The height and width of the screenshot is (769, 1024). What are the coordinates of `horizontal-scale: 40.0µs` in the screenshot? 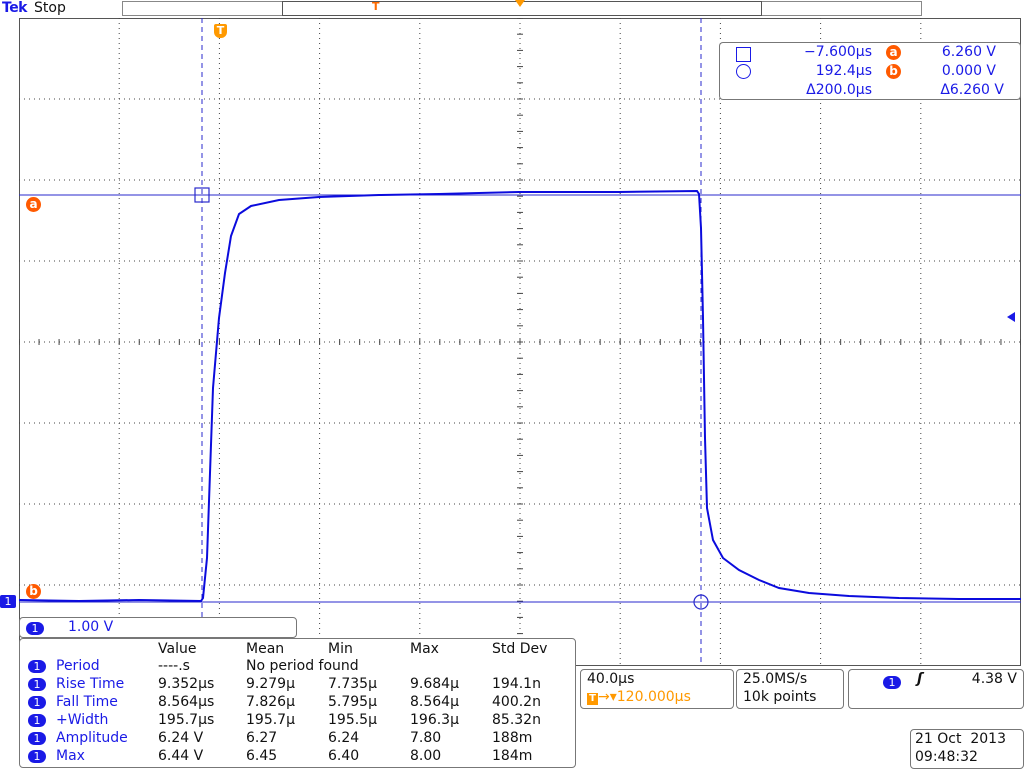 It's located at (611, 679).